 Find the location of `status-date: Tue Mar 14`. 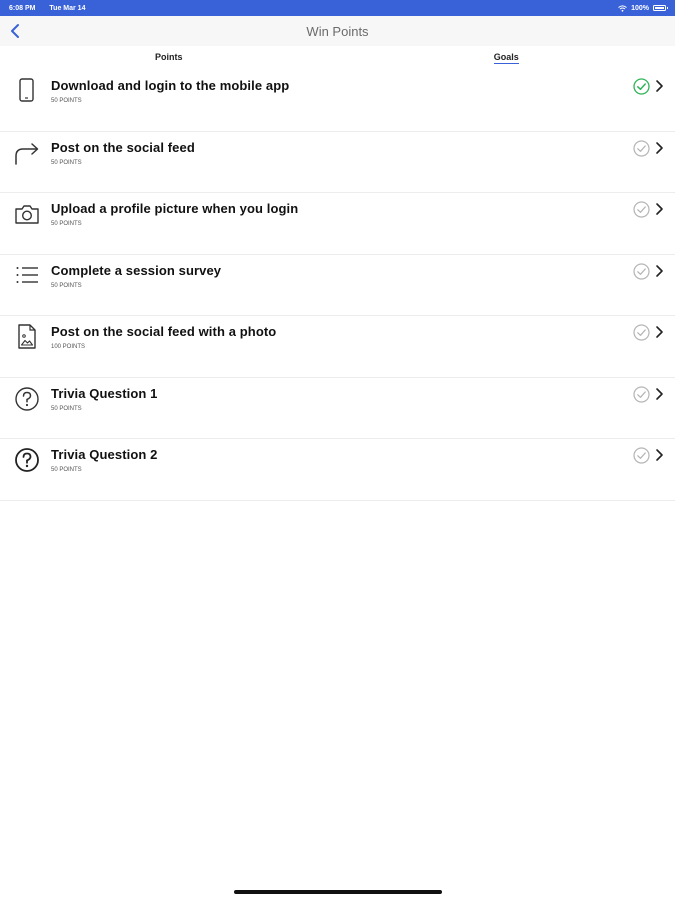

status-date: Tue Mar 14 is located at coordinates (67, 8).